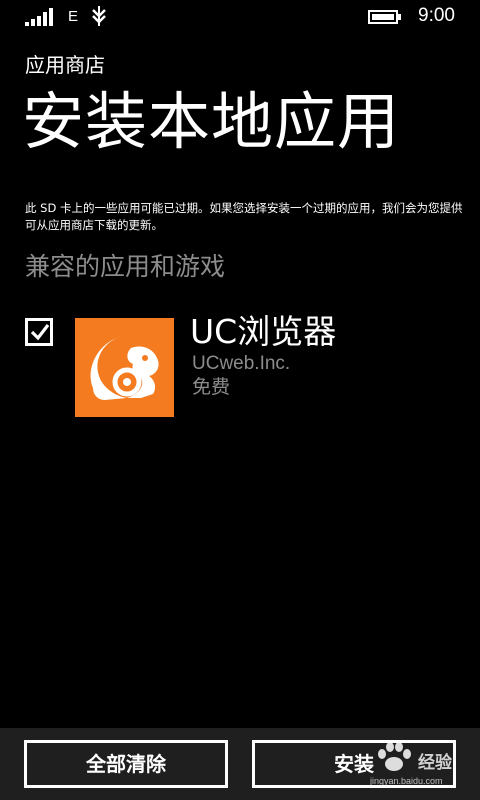  Describe the element at coordinates (125, 266) in the screenshot. I see `section-header: 兼容的应用和游戏` at that location.